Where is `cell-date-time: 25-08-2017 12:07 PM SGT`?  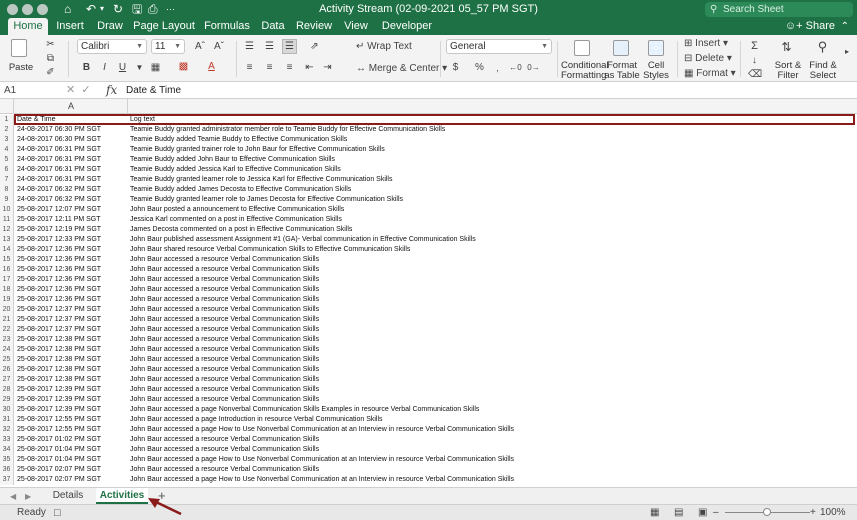 cell-date-time: 25-08-2017 12:07 PM SGT is located at coordinates (72, 210).